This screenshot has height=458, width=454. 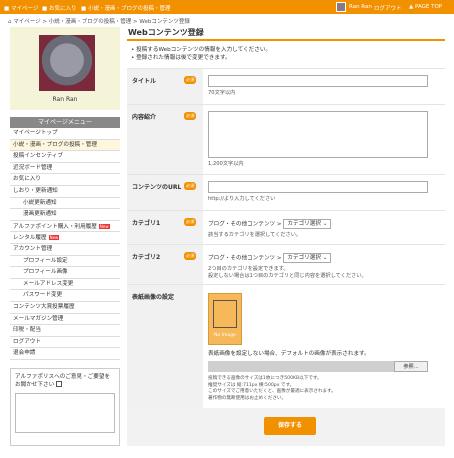 What do you see at coordinates (290, 426) in the screenshot?
I see `save-button: 保存する` at bounding box center [290, 426].